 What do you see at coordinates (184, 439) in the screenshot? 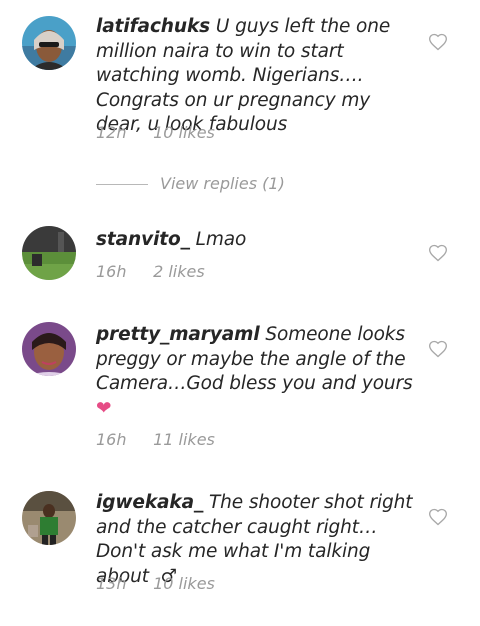
I see `comment-likes: 11 likes` at bounding box center [184, 439].